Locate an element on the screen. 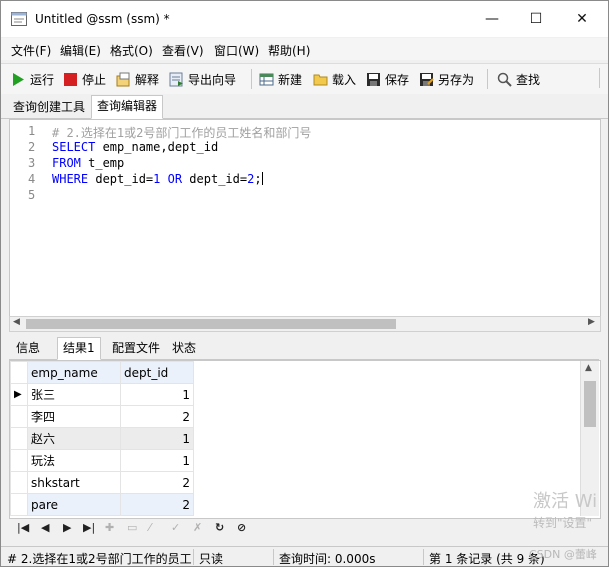 The width and height of the screenshot is (609, 567). menu-edit: 编辑(E) is located at coordinates (80, 50).